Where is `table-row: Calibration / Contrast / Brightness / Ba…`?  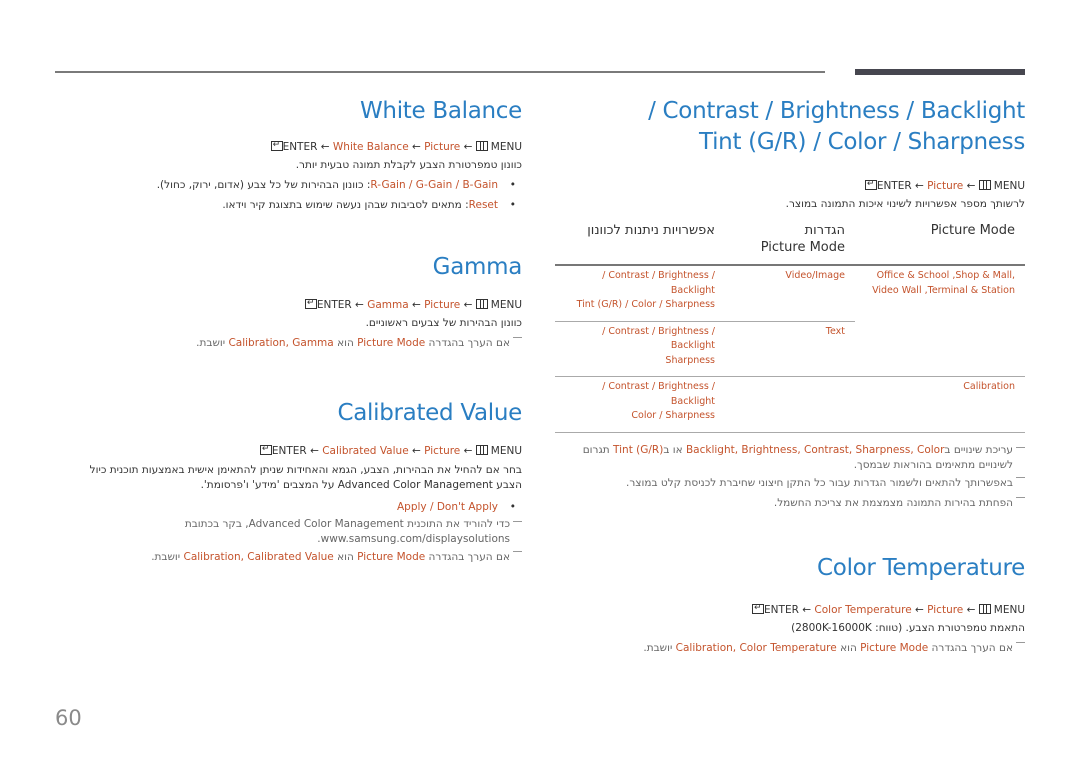 table-row: Calibration / Contrast / Brightness / Ba… is located at coordinates (790, 404).